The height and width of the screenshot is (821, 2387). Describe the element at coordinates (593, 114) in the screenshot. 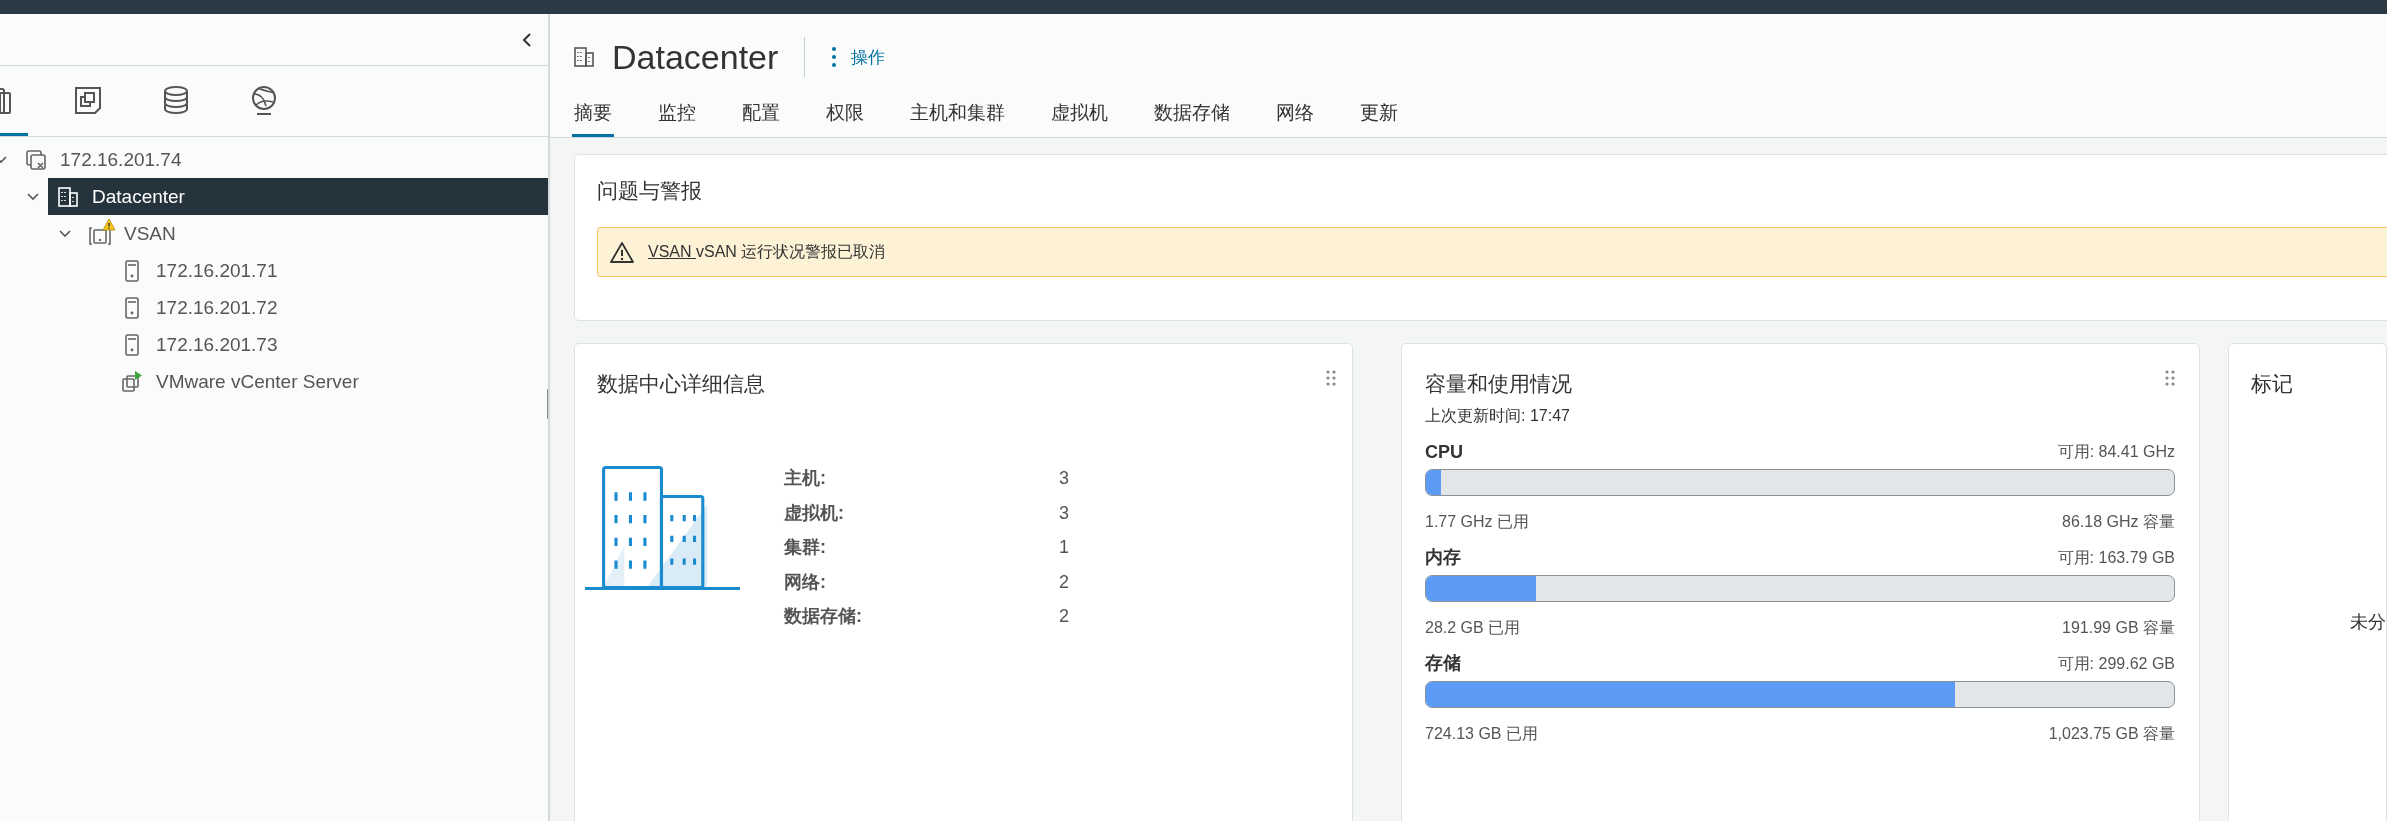

I see `tab: 摘要` at that location.